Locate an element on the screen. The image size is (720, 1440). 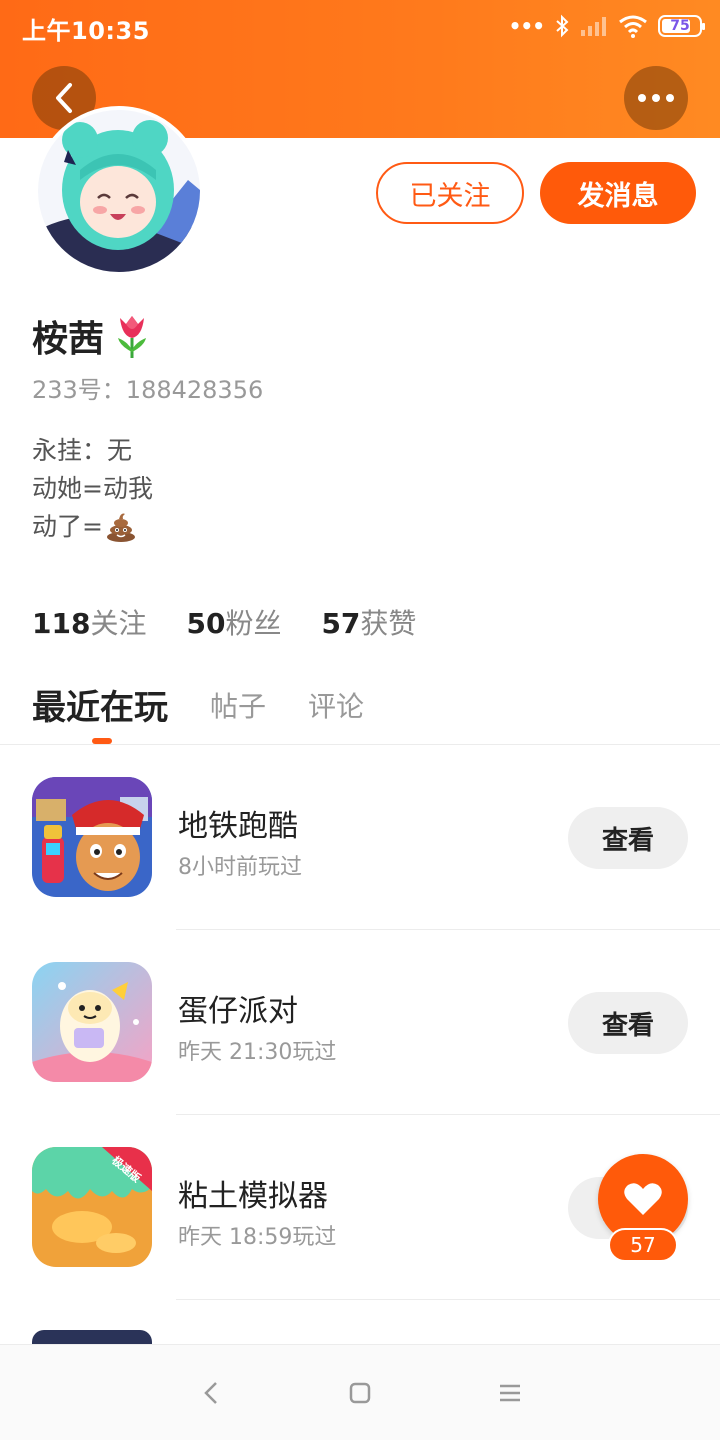
game-list-item: 地铁跑酷 8小时前玩过 查看 is located at coordinates (360, 837).